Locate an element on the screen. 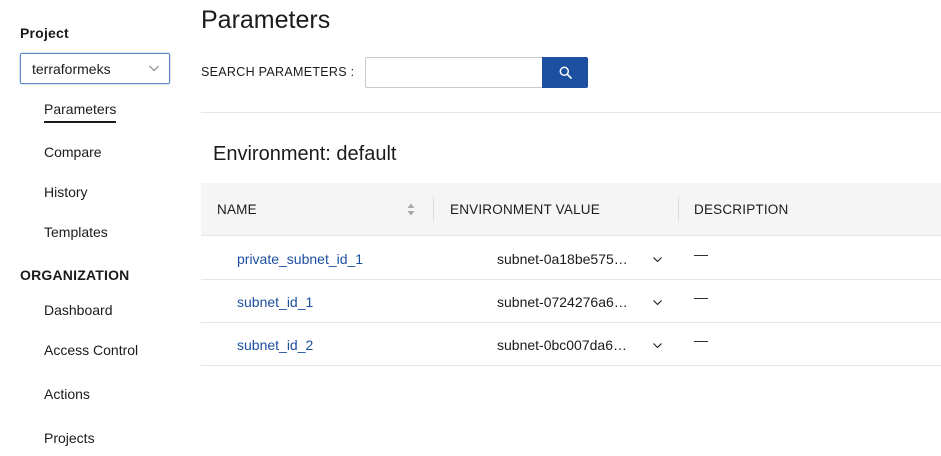 Image resolution: width=941 pixels, height=456 pixels. sidebar-item-parameters: Parameters is located at coordinates (80, 112).